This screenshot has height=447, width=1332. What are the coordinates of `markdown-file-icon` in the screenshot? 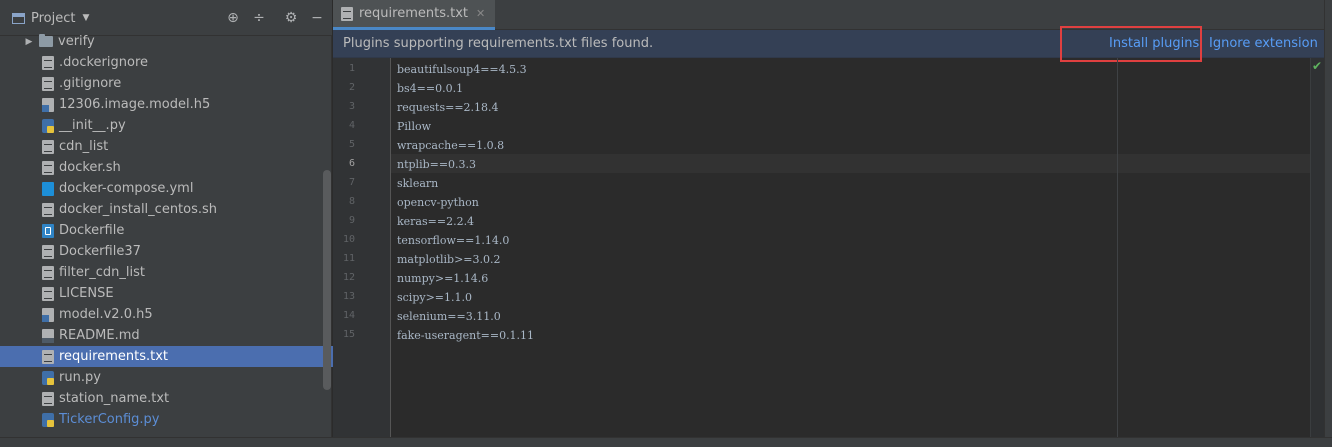 It's located at (48, 335).